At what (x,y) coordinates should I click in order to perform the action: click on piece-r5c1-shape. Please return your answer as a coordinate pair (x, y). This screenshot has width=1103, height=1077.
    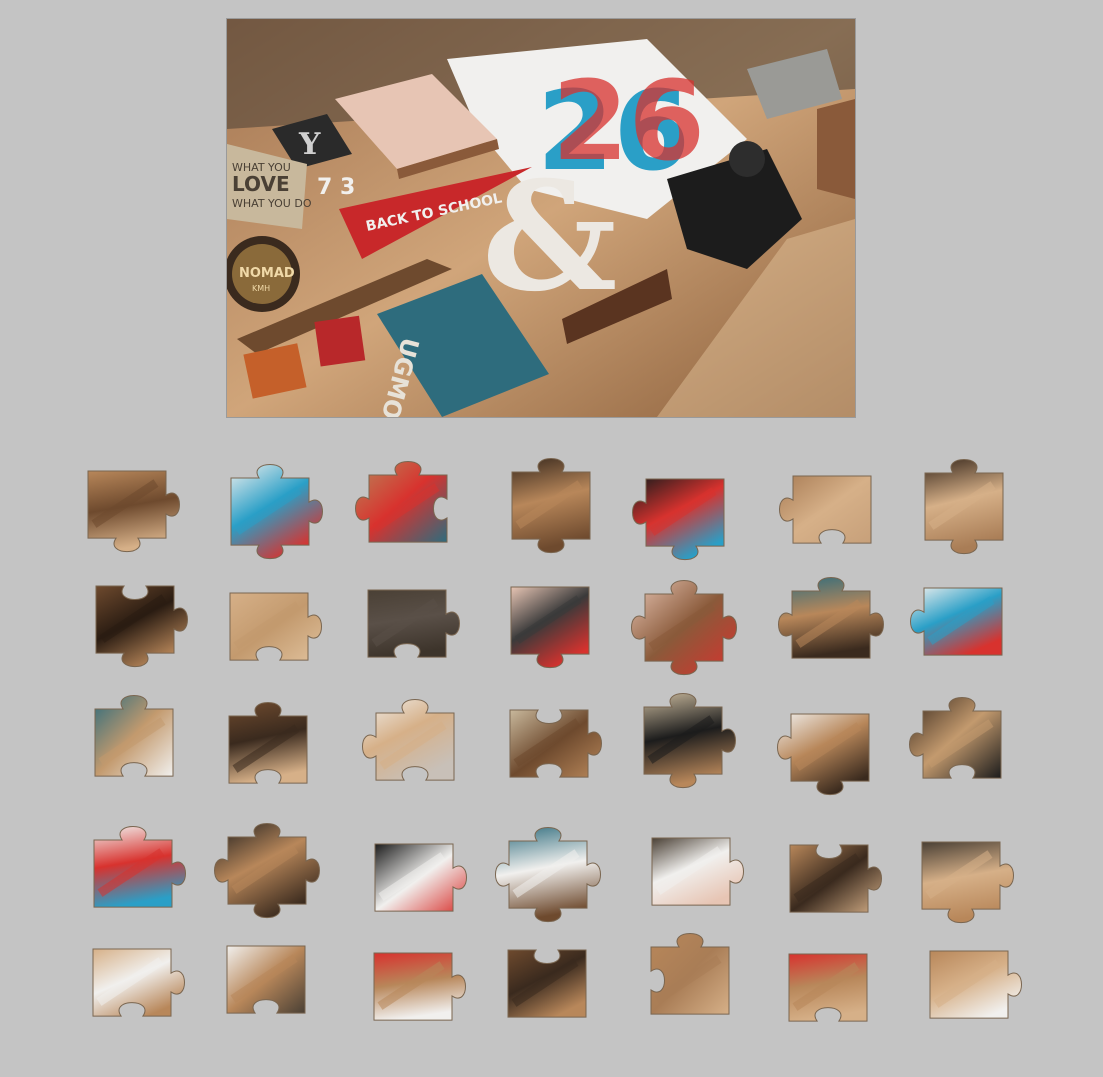
    Looking at the image, I should click on (132, 982).